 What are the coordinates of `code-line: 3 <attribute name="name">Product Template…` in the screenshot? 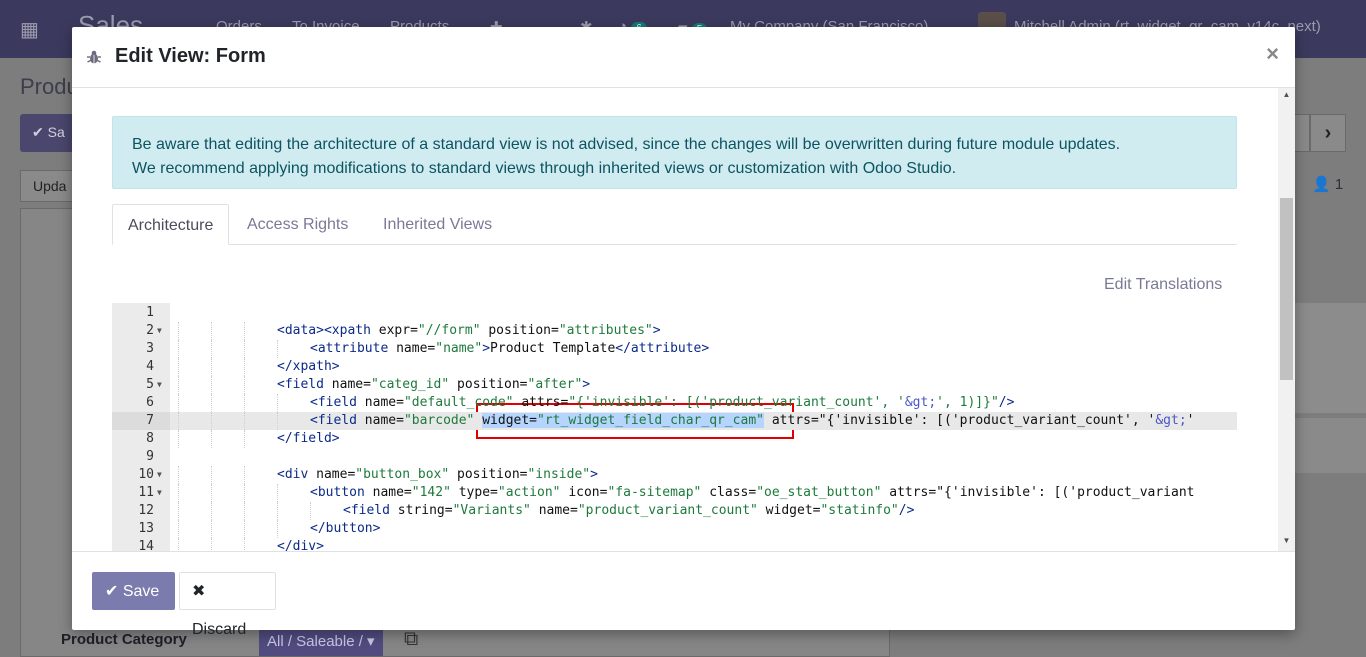 It's located at (674, 349).